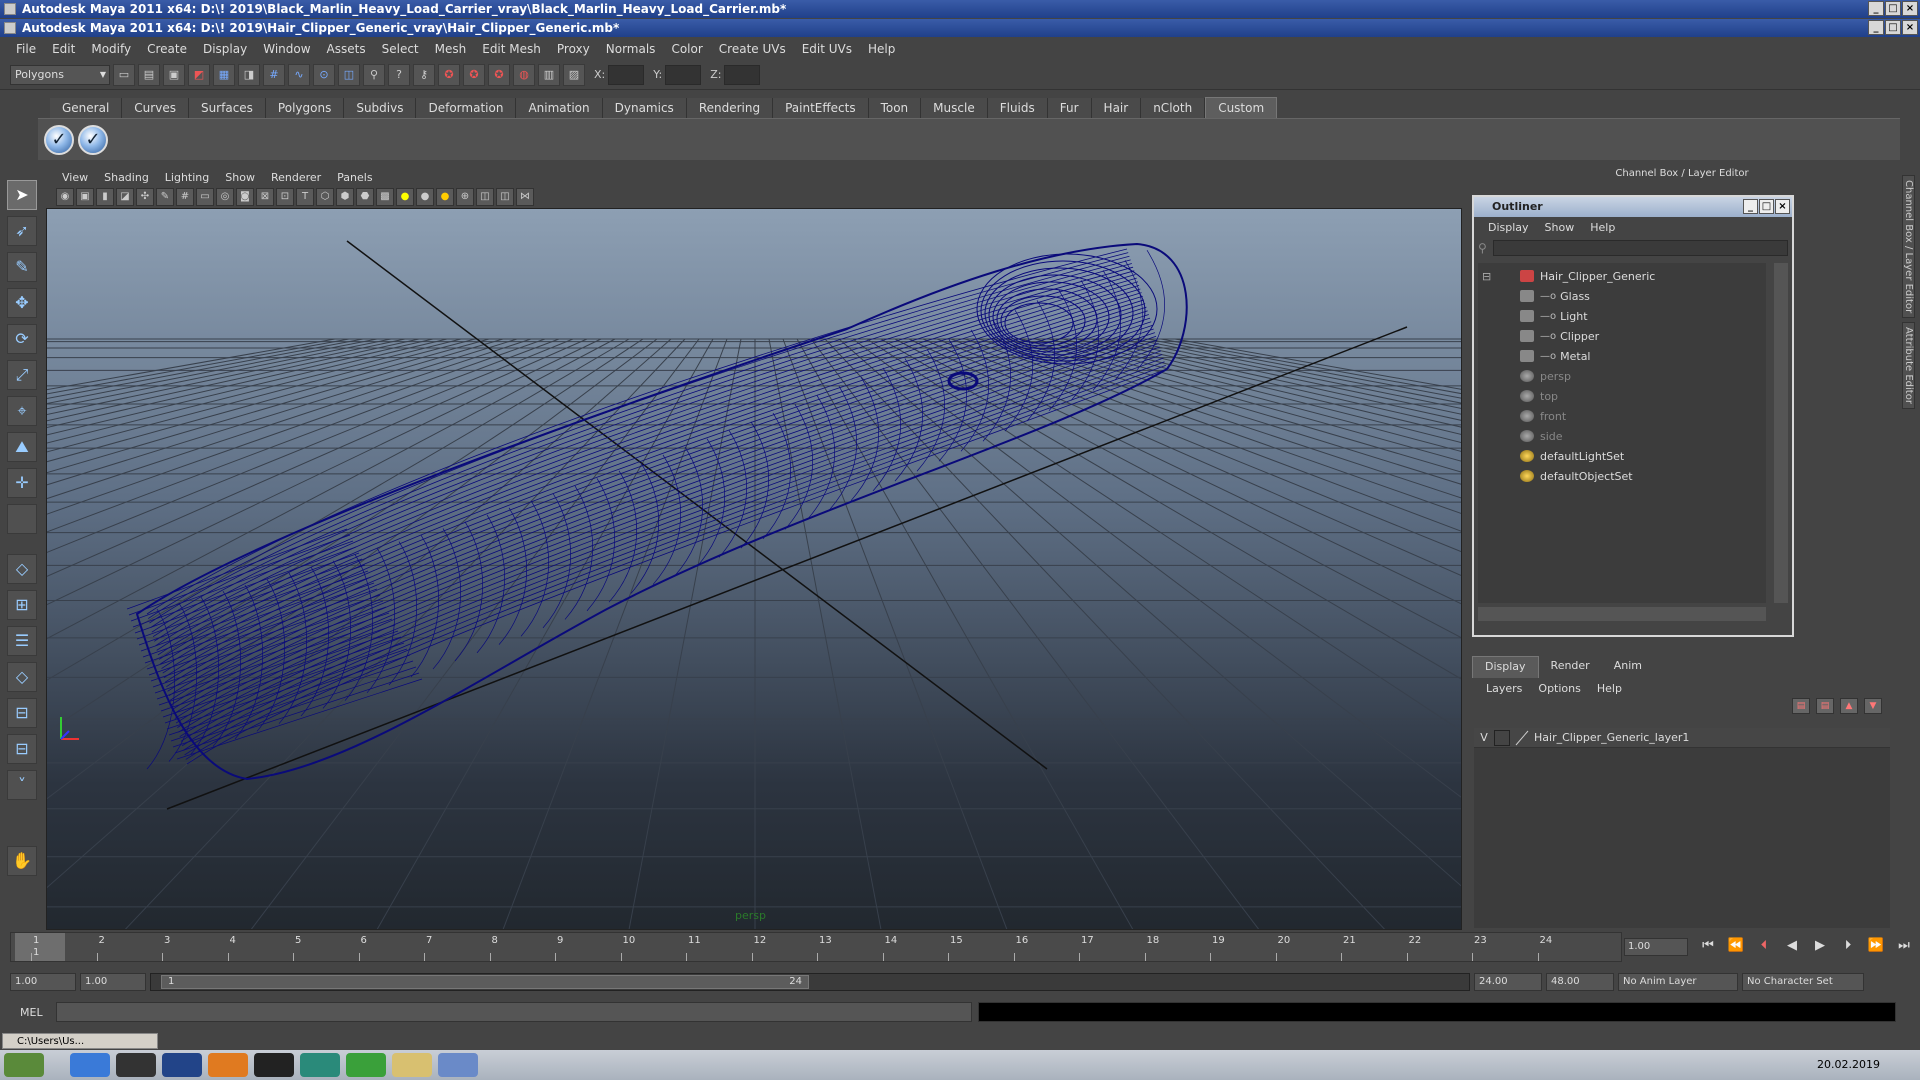  What do you see at coordinates (1241, 107) in the screenshot?
I see `shelf-tab-custom: Custom` at bounding box center [1241, 107].